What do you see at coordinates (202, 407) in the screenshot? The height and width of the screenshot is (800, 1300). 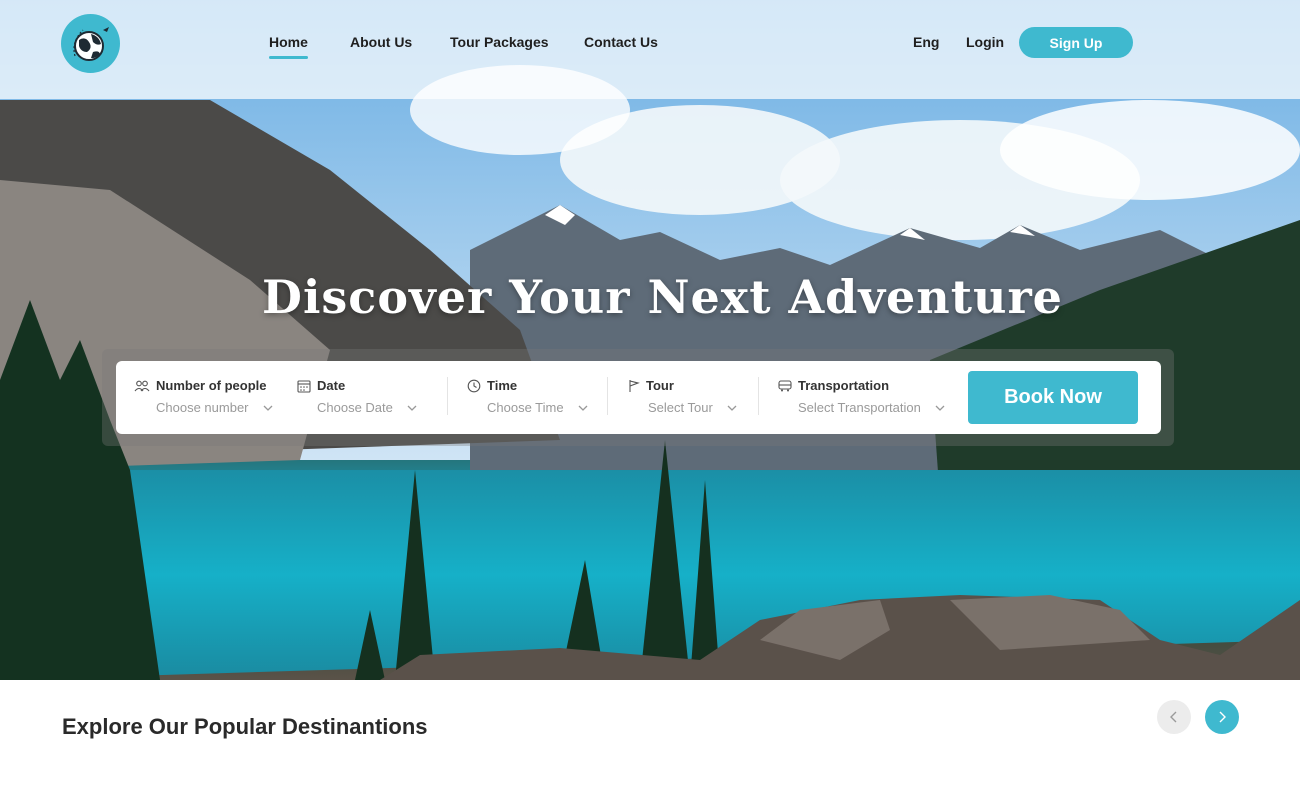 I see `people-placeholder: Choose number` at bounding box center [202, 407].